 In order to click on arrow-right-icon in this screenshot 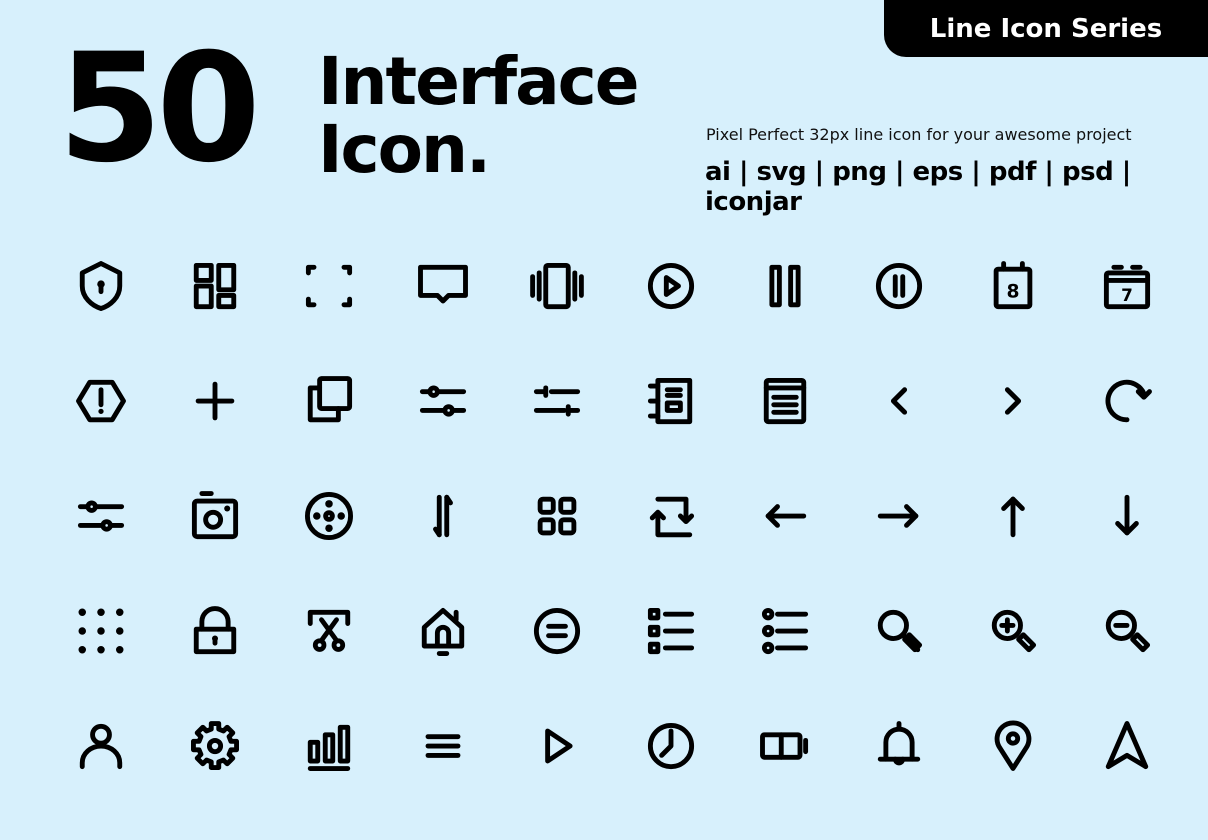, I will do `click(898, 515)`.